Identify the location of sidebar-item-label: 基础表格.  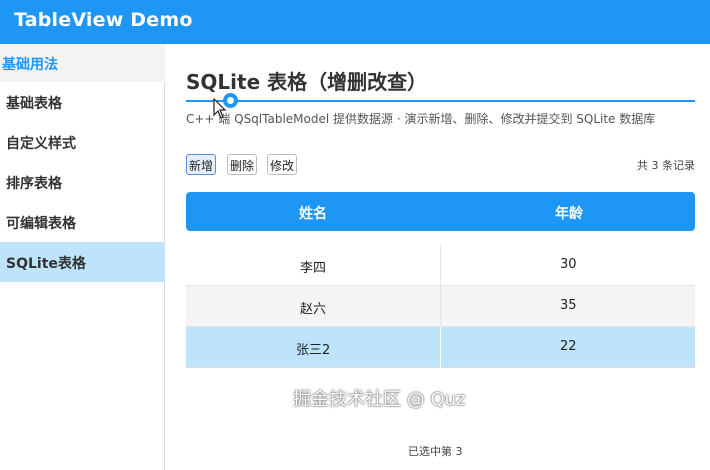
(34, 104).